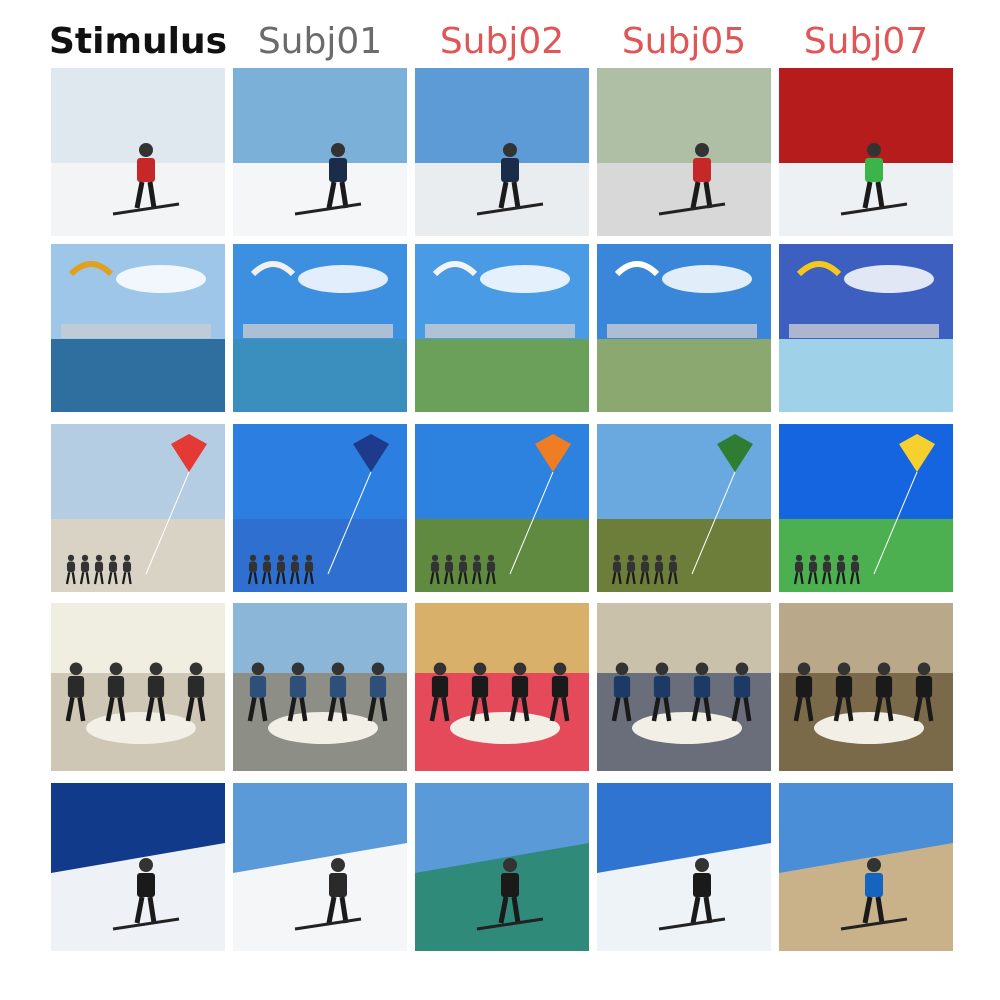 This screenshot has width=1000, height=1000. Describe the element at coordinates (864, 331) in the screenshot. I see `buildings` at that location.